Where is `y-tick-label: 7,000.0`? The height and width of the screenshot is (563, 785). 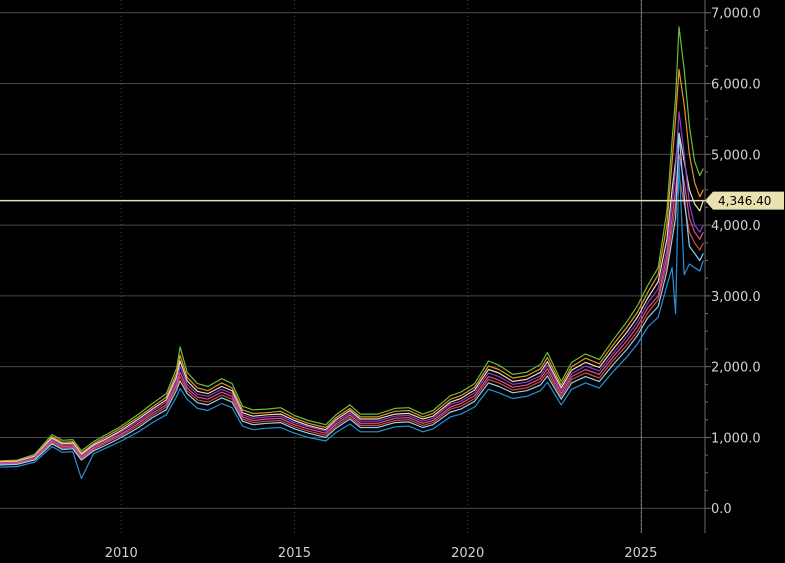 y-tick-label: 7,000.0 is located at coordinates (736, 14).